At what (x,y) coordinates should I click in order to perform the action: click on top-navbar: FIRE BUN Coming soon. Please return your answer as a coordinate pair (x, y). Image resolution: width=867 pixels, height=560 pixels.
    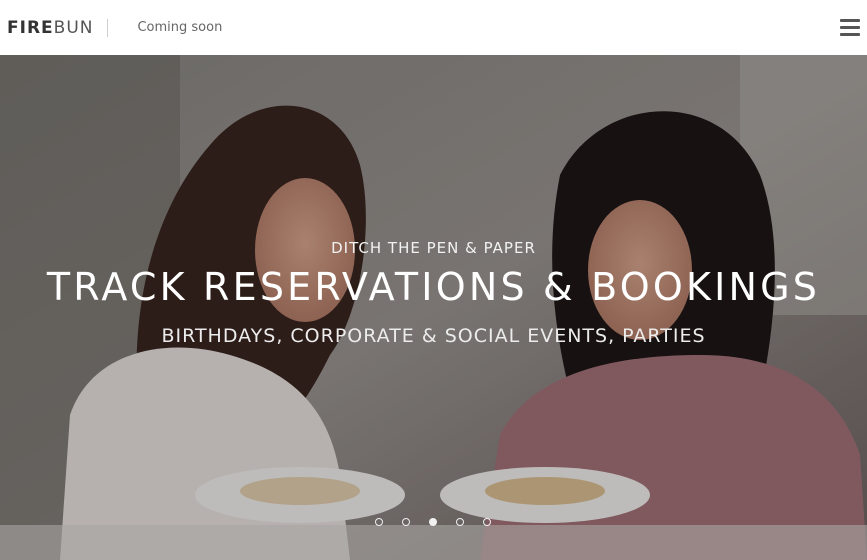
    Looking at the image, I should click on (433, 27).